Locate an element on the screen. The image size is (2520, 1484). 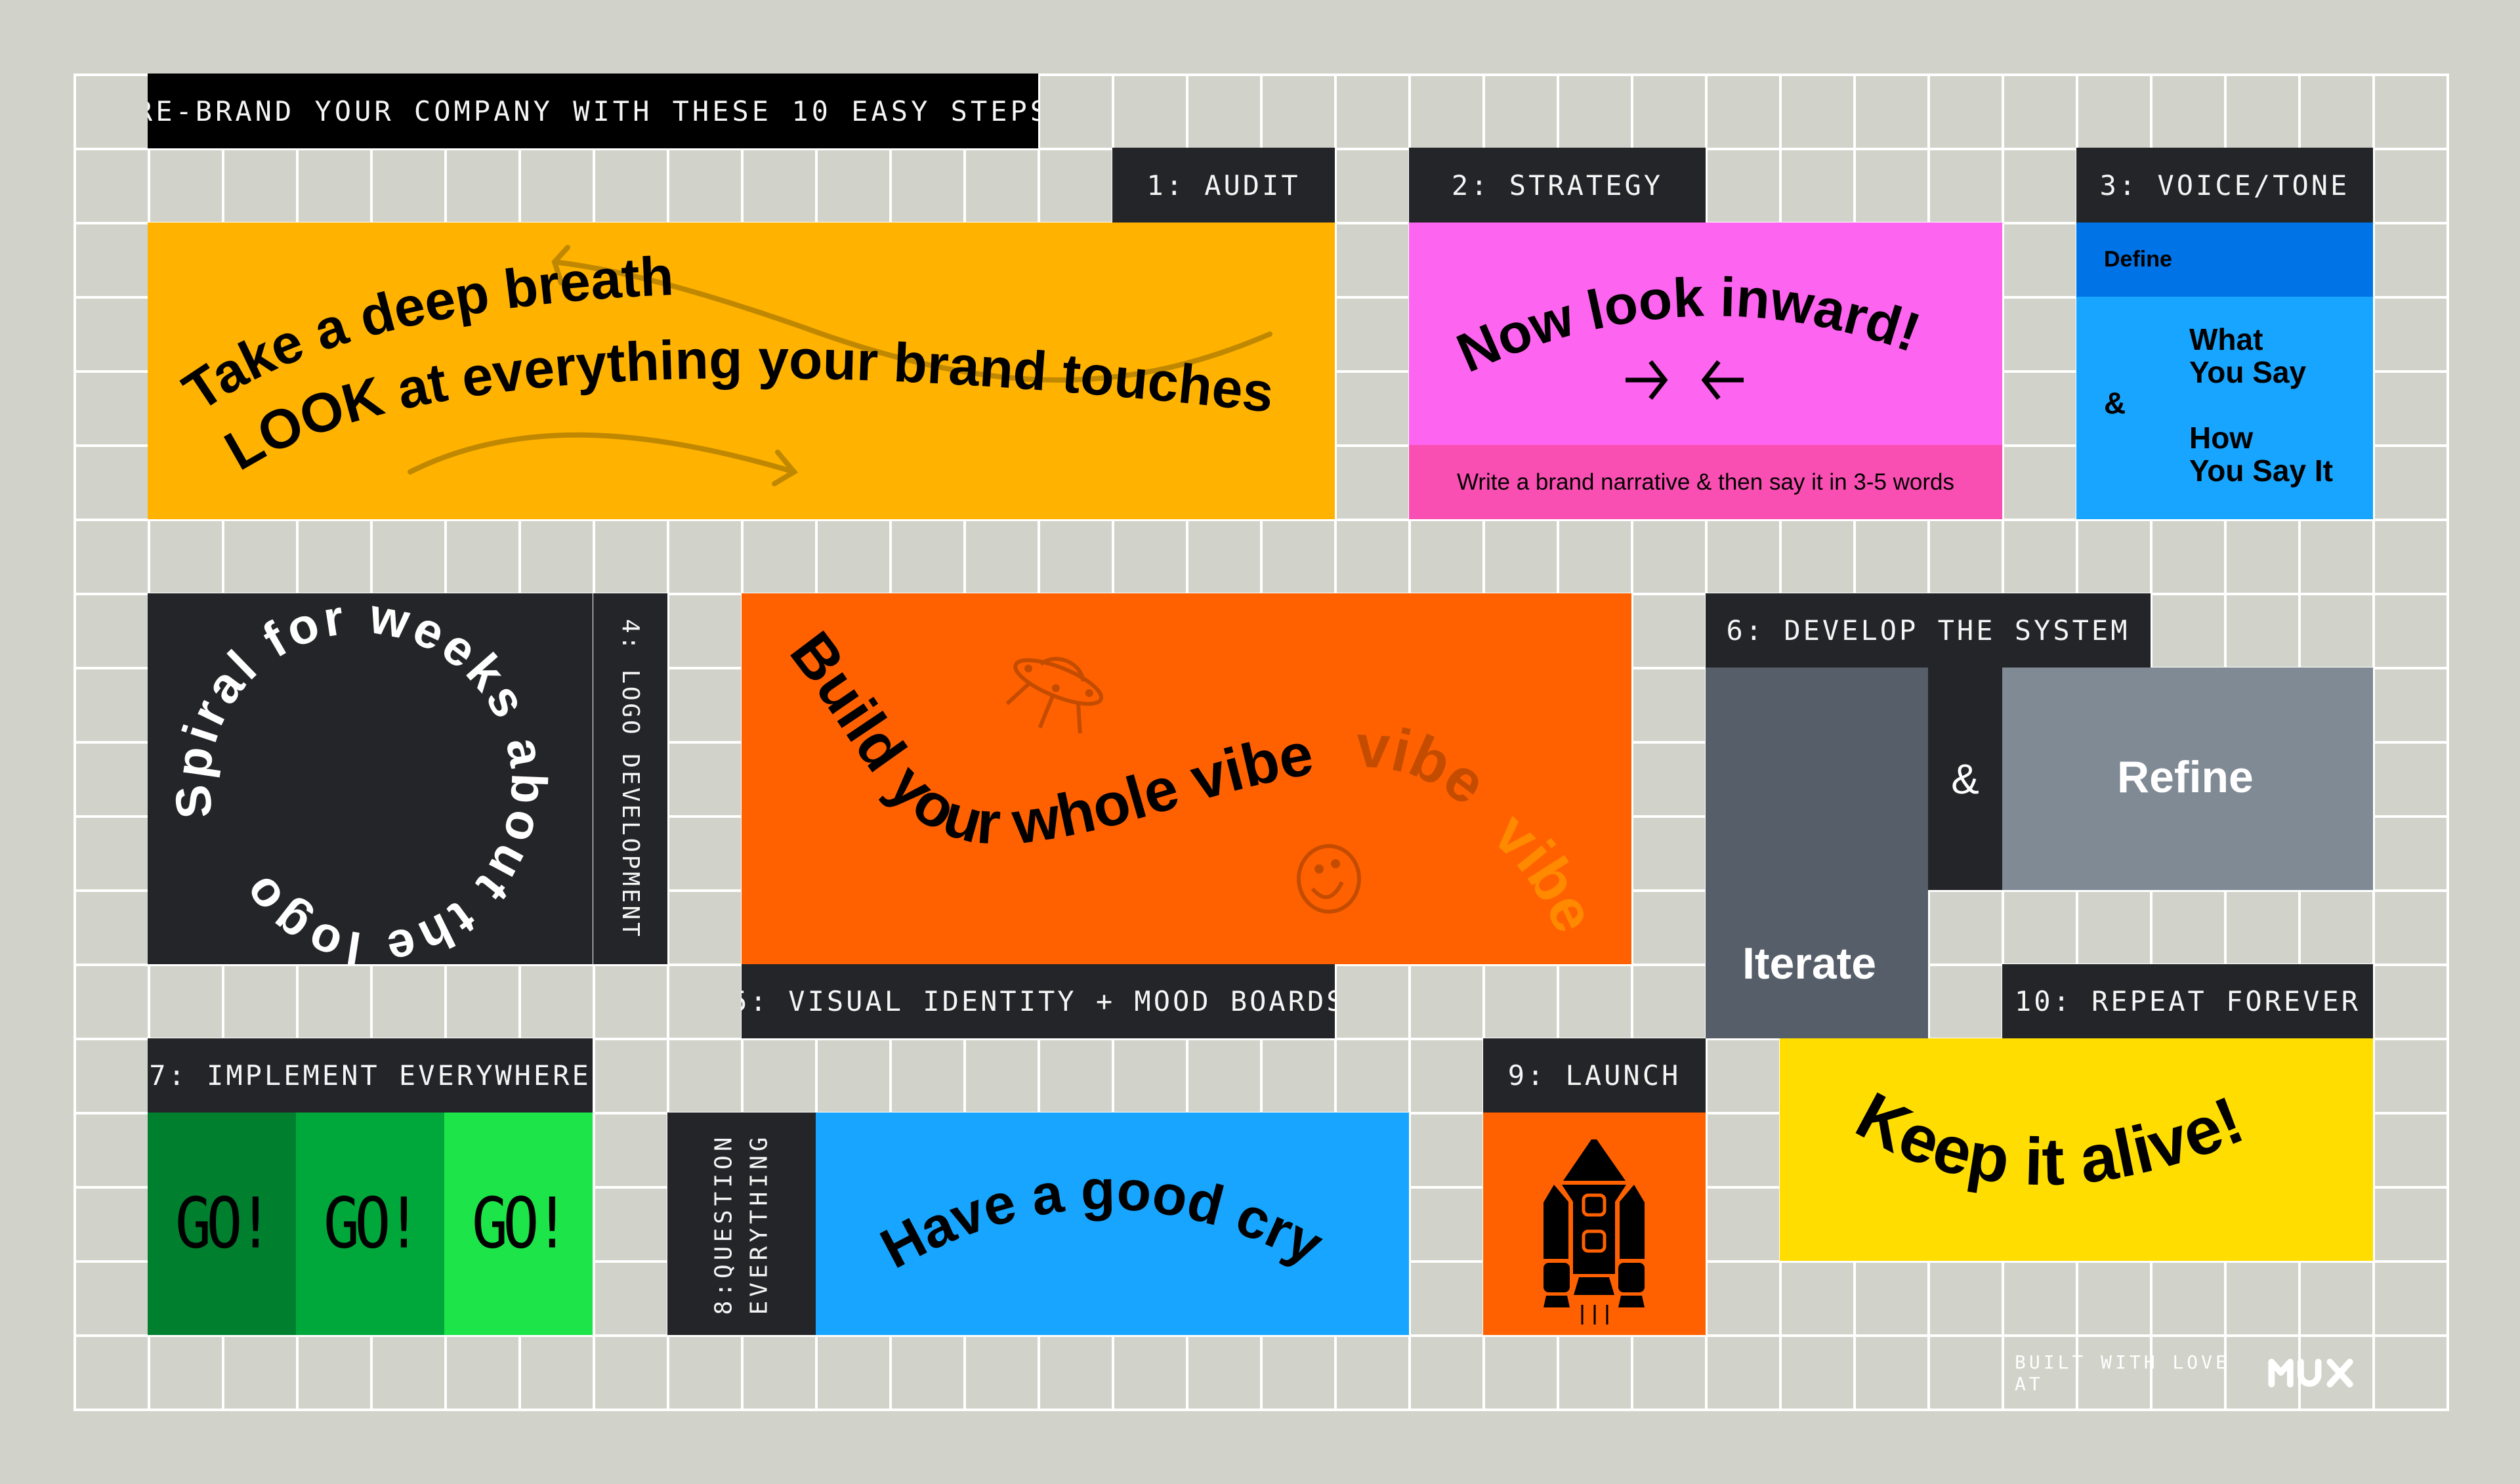
step-7-label-text: 7: IMPLEMENT EVERYWHERE is located at coordinates (370, 1076).